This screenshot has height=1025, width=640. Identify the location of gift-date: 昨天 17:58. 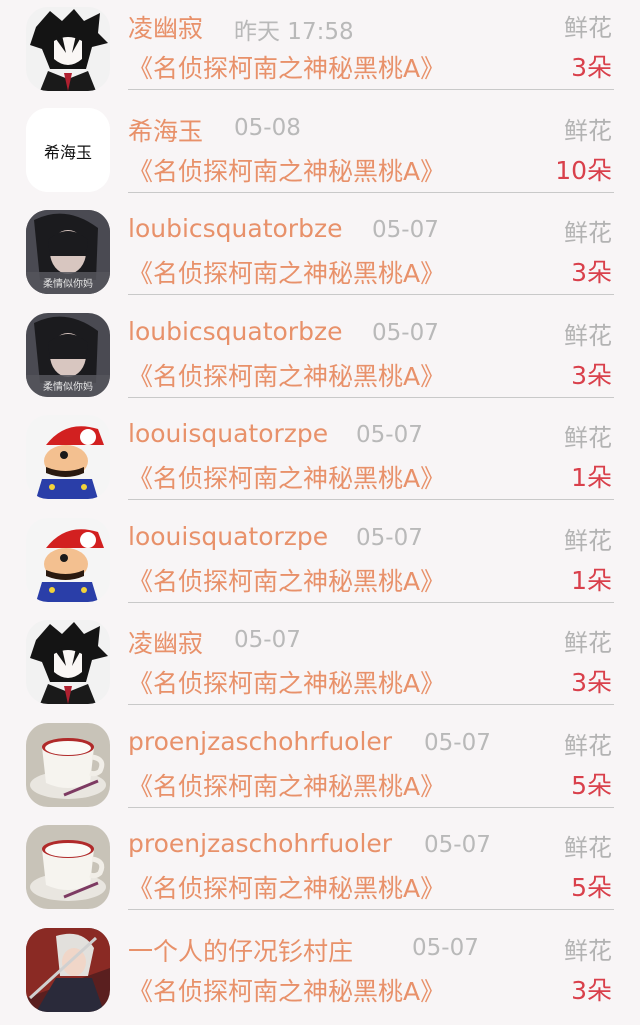
(294, 29).